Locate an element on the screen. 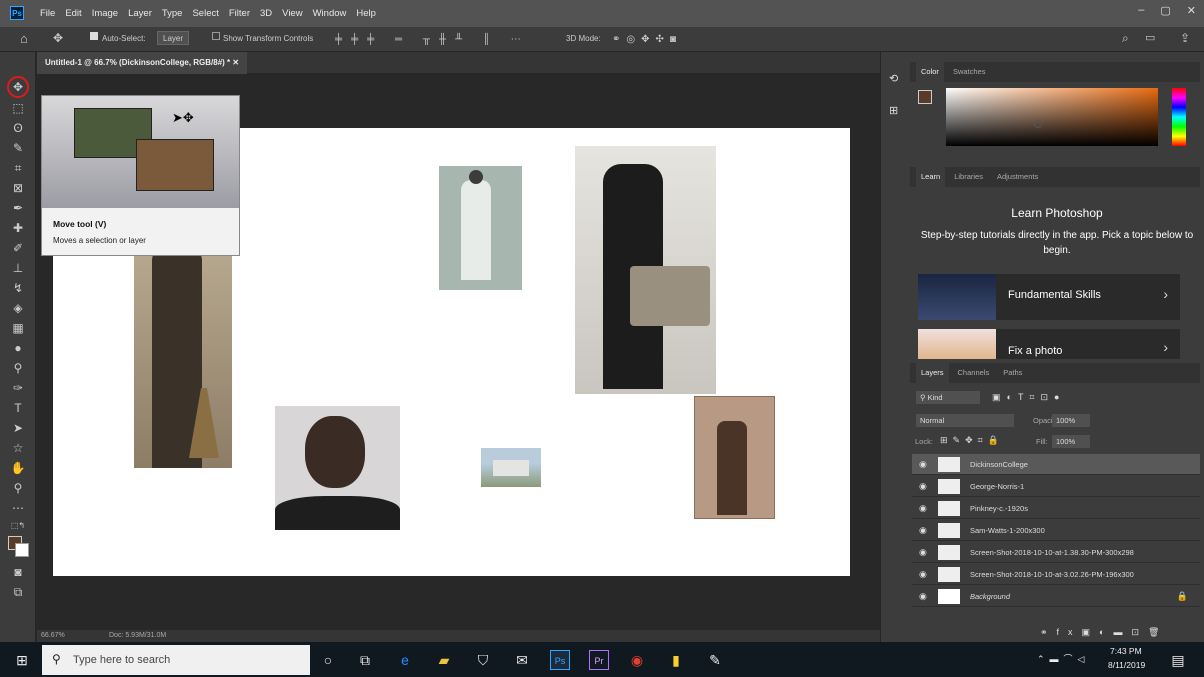  menu-file: File is located at coordinates (47, 13).